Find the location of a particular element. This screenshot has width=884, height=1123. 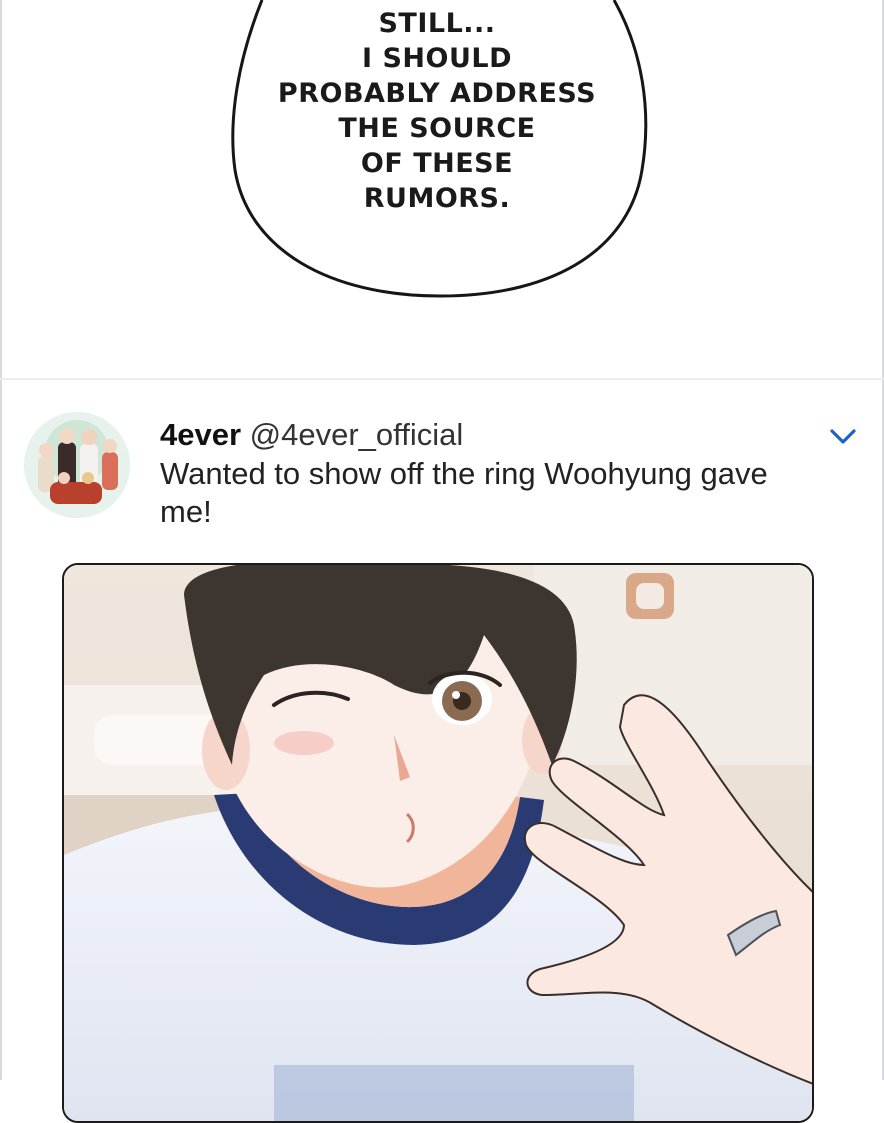

speech-line: OF THESE is located at coordinates (437, 163).